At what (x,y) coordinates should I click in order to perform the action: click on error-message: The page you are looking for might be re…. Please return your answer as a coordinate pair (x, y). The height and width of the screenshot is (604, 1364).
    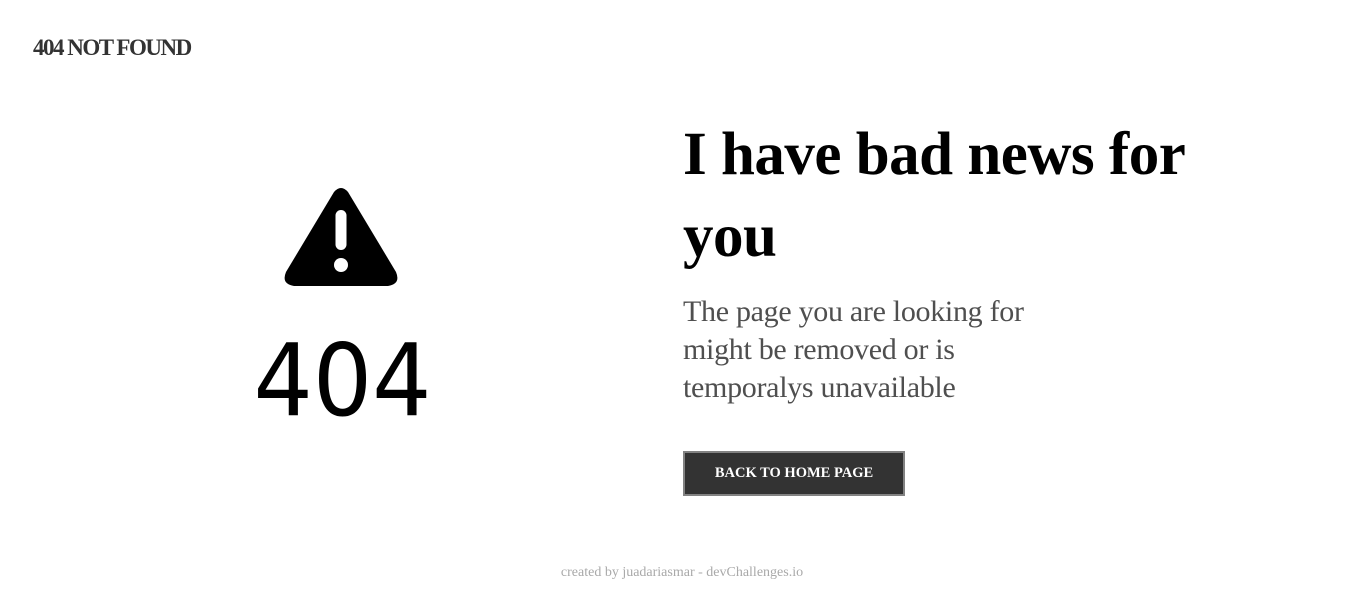
    Looking at the image, I should click on (853, 349).